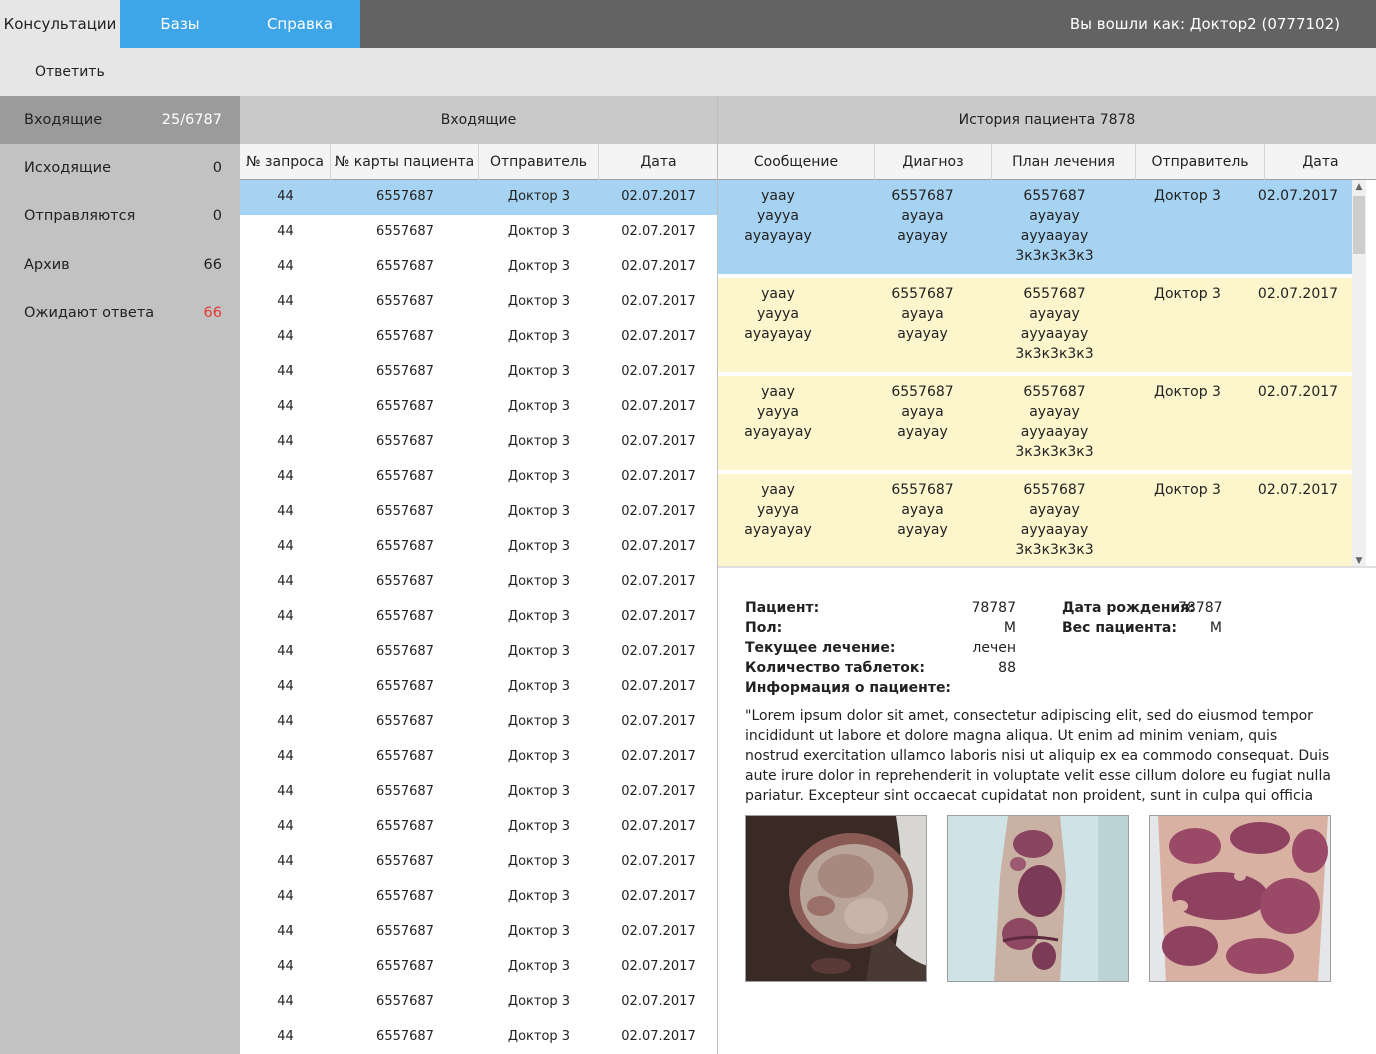 This screenshot has width=1376, height=1054. I want to click on scrollbar-thumb, so click(1359, 225).